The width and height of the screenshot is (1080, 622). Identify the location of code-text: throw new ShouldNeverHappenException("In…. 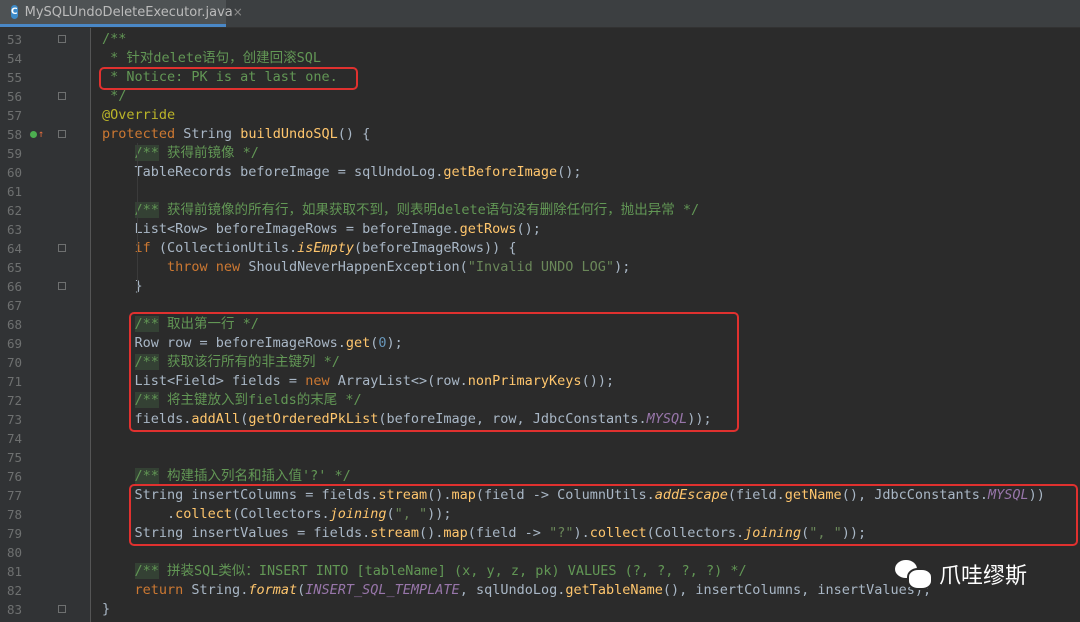
(366, 267).